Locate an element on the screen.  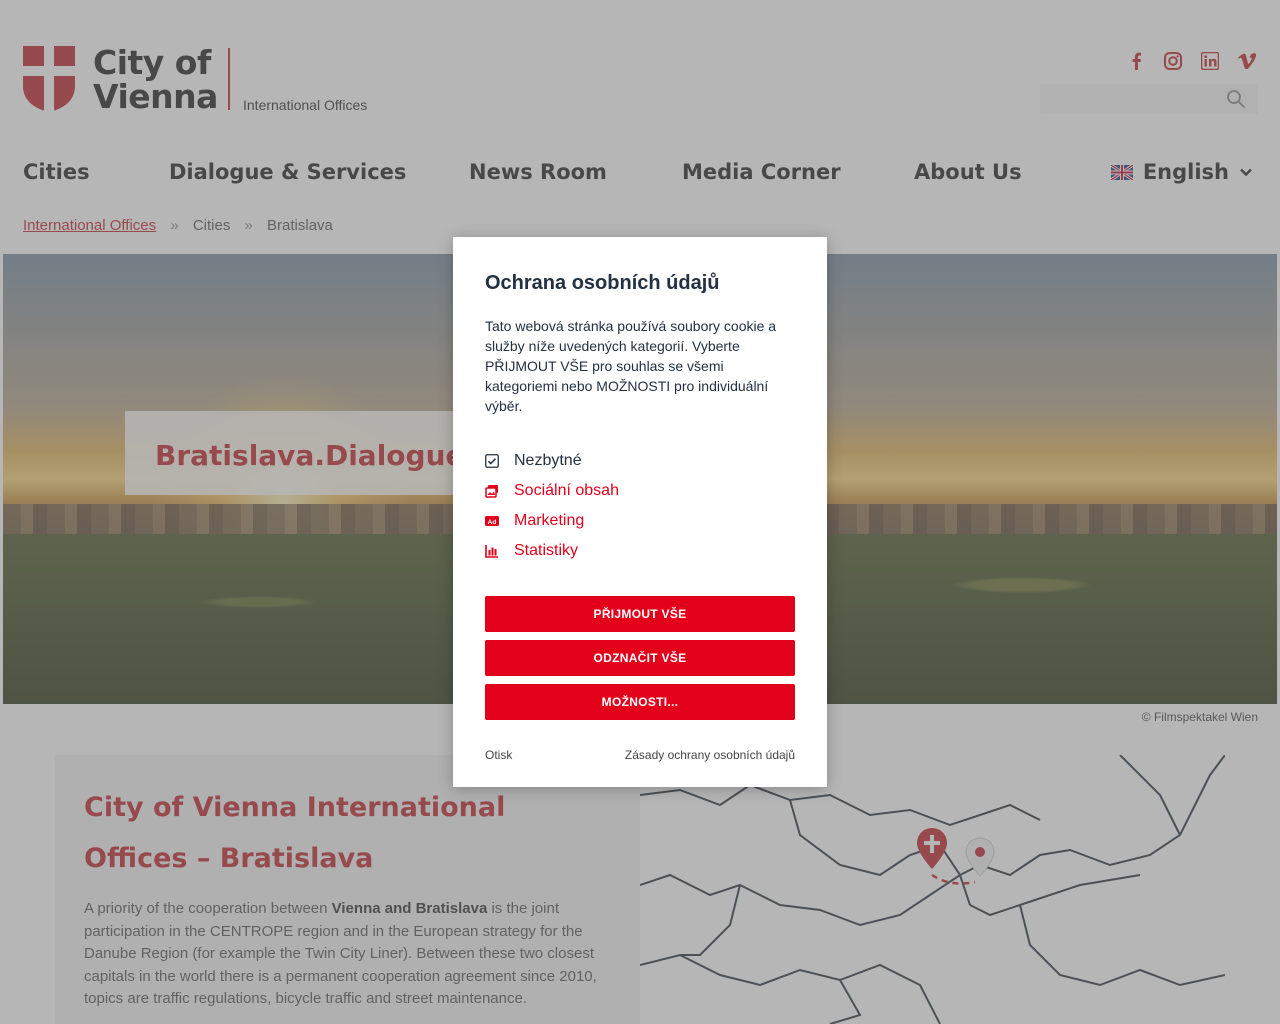
privacy-policy-link: Zásady ochrany osobních údajů is located at coordinates (710, 755).